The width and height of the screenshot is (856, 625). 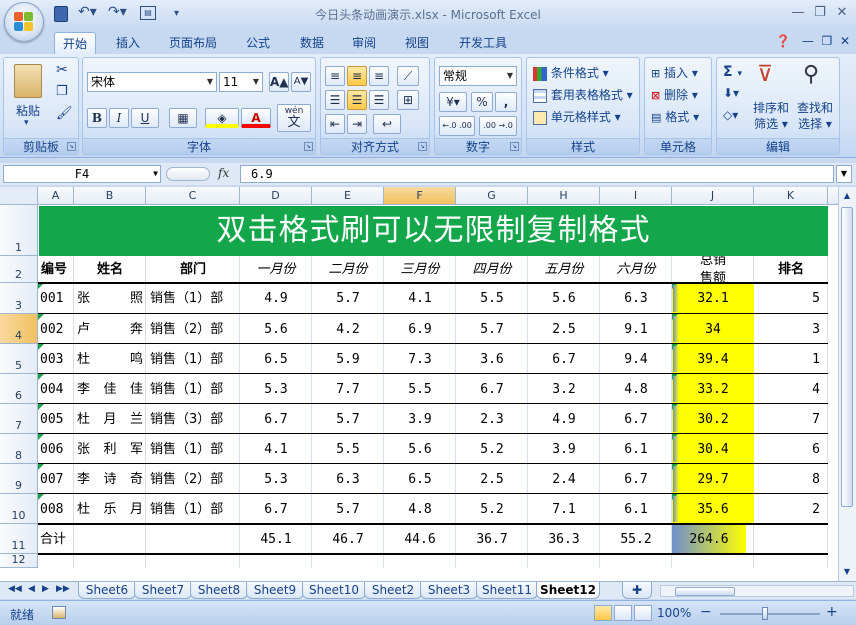 What do you see at coordinates (492, 419) in the screenshot?
I see `record-month-4: 2.3` at bounding box center [492, 419].